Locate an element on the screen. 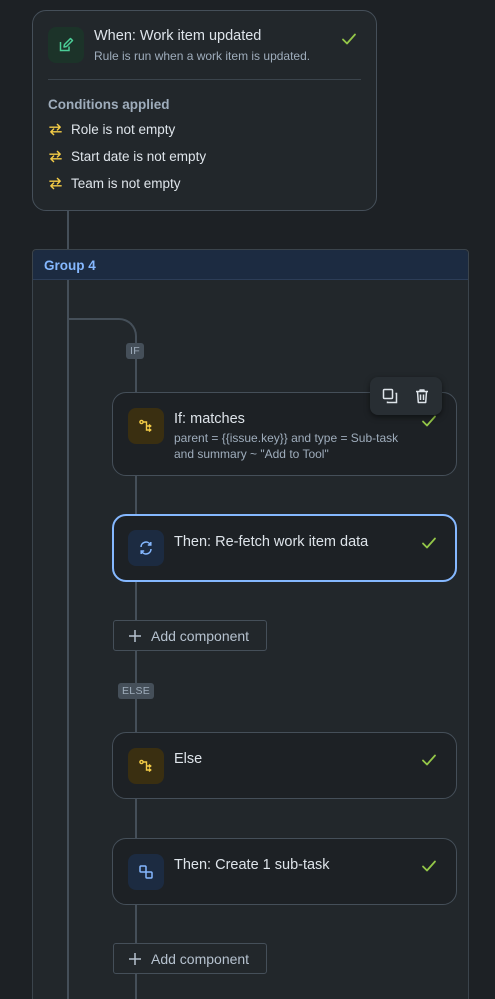  condition-item: Start date is not empty is located at coordinates (127, 156).